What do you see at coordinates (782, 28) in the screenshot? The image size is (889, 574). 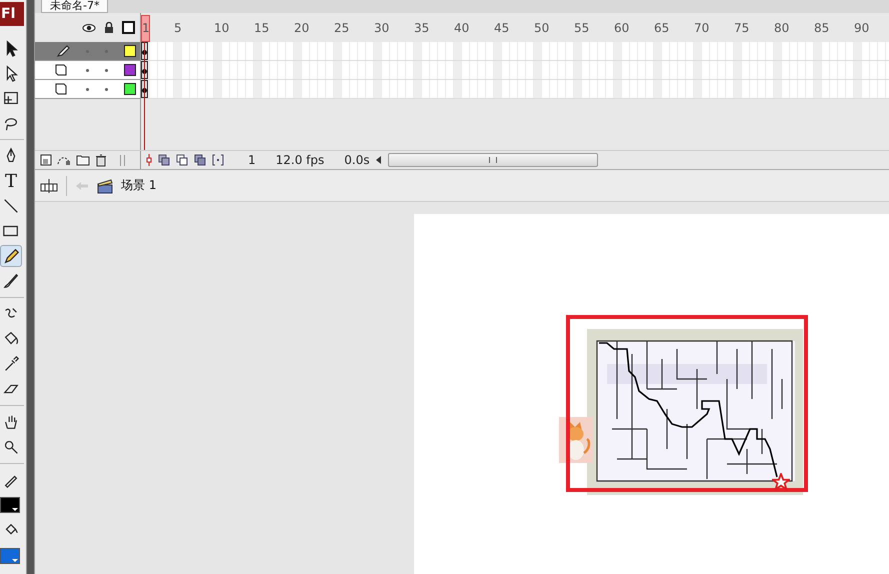 I see `frame-number: 80` at bounding box center [782, 28].